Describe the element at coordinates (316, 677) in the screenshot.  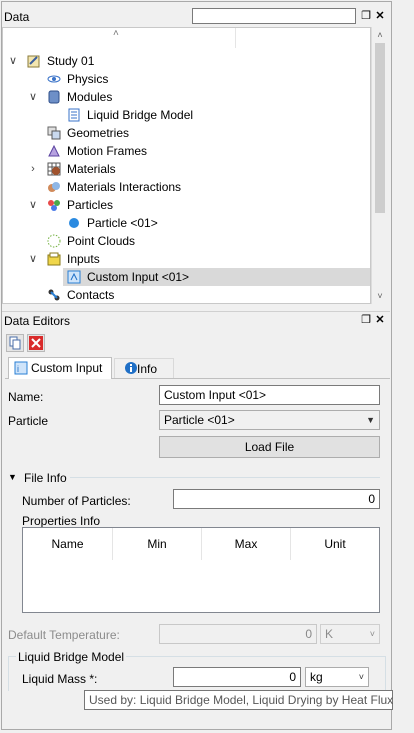
I see `mass-unit-value: kg` at that location.